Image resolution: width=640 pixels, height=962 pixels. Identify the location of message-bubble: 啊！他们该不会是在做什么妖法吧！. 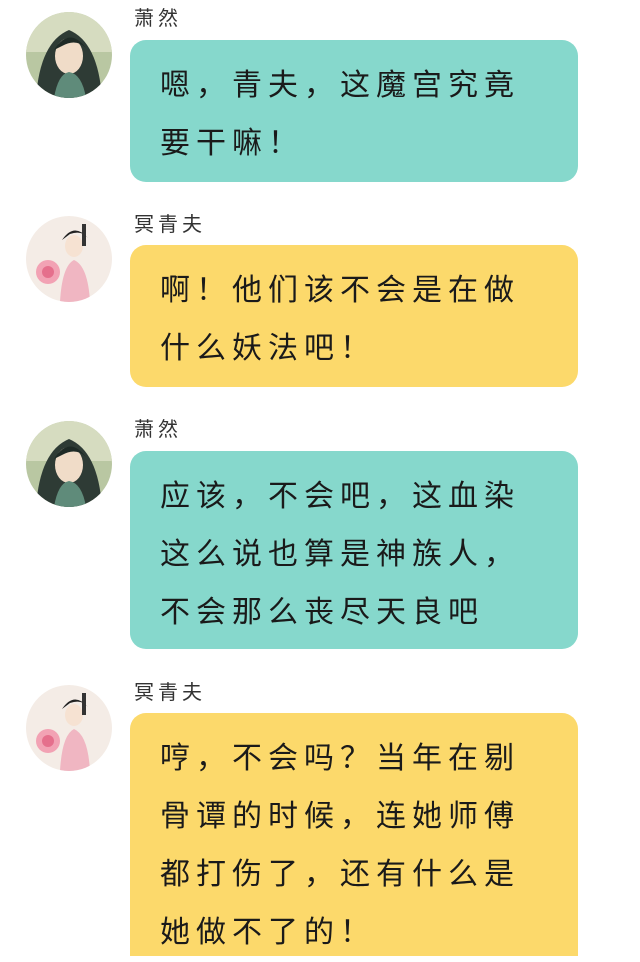
(354, 316).